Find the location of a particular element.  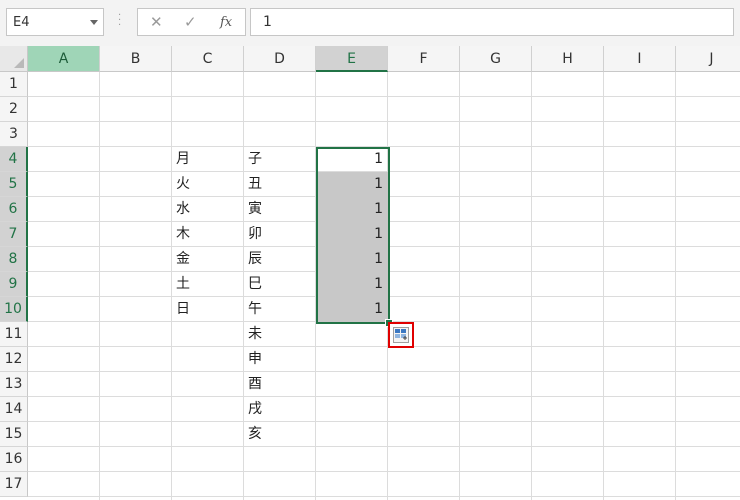

insert-function-icon: fx is located at coordinates (226, 22).